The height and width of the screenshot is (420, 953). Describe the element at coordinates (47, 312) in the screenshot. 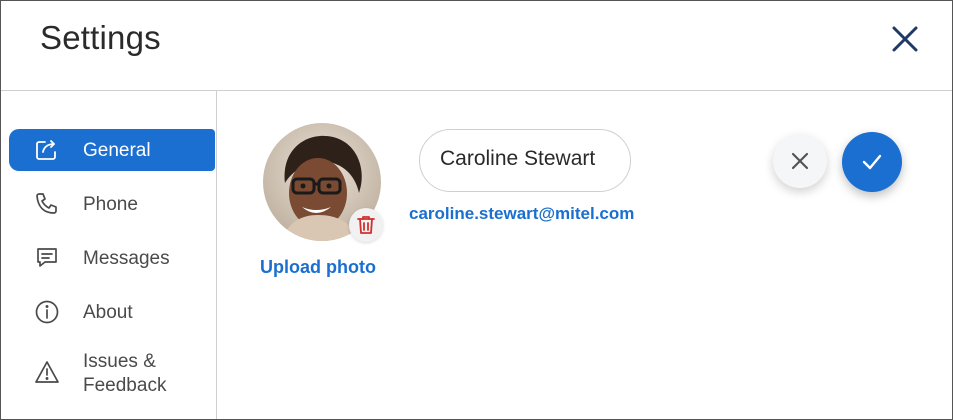

I see `info-icon` at that location.